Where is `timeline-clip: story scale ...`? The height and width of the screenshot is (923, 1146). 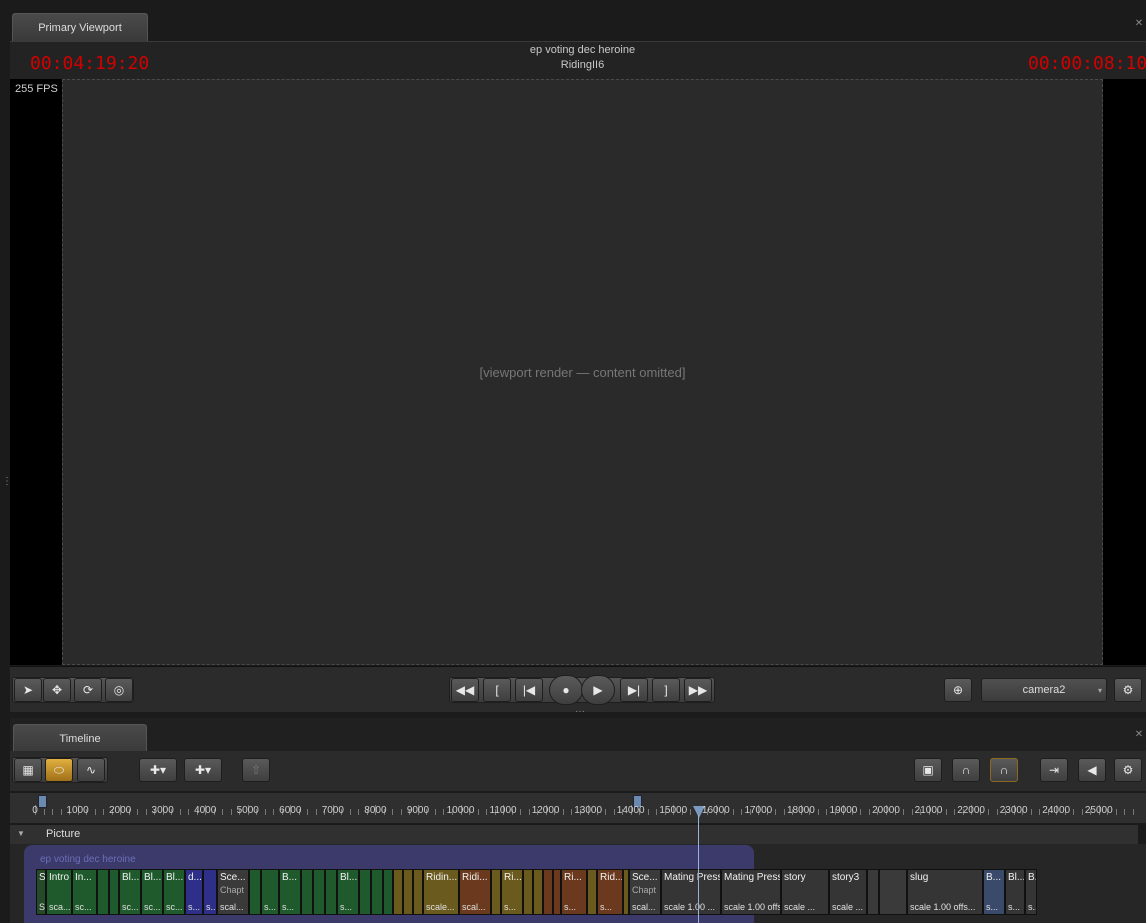 timeline-clip: story scale ... is located at coordinates (805, 892).